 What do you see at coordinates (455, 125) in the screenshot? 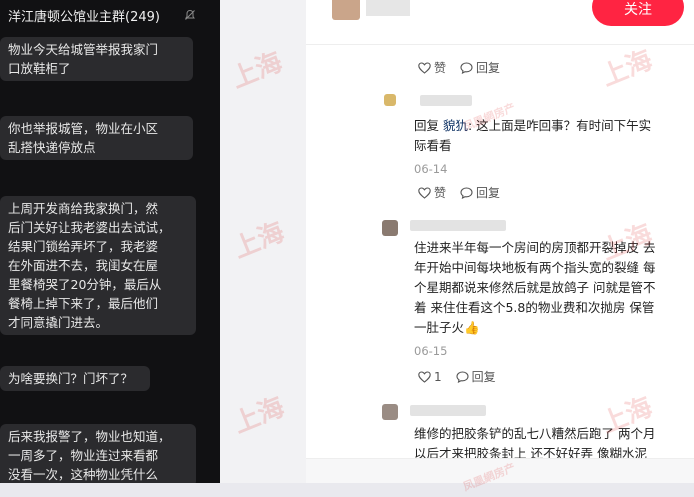
I see `mention-link: 貌犰` at bounding box center [455, 125].